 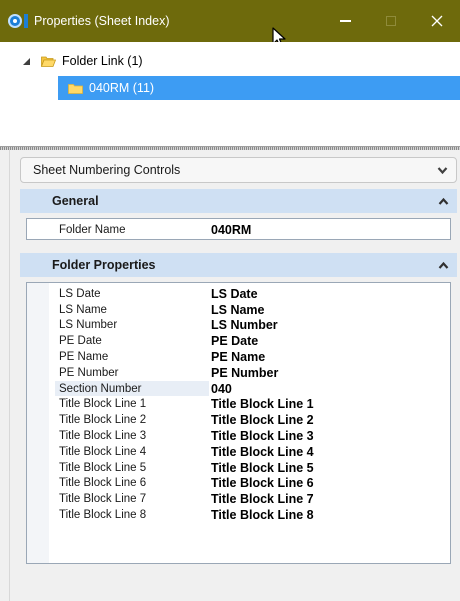 What do you see at coordinates (26, 61) in the screenshot?
I see `expand-triangle-icon` at bounding box center [26, 61].